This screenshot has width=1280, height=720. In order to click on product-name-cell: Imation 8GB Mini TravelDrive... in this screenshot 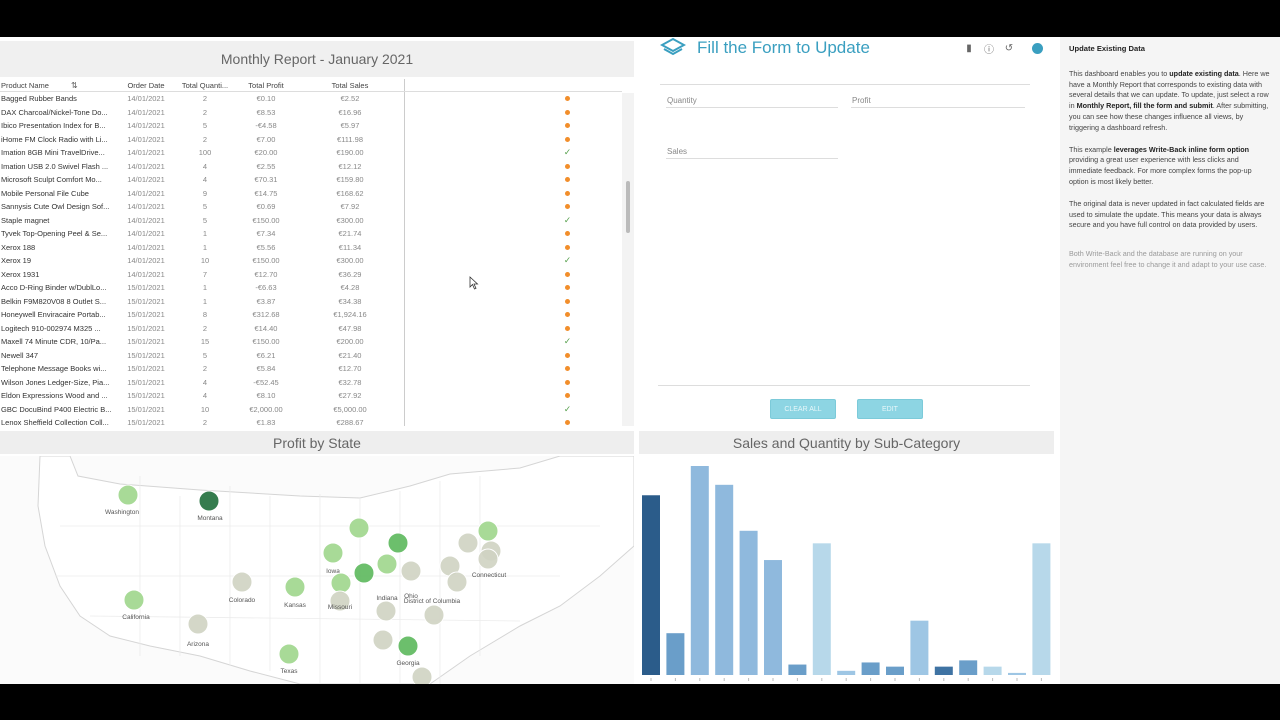, I will do `click(53, 153)`.